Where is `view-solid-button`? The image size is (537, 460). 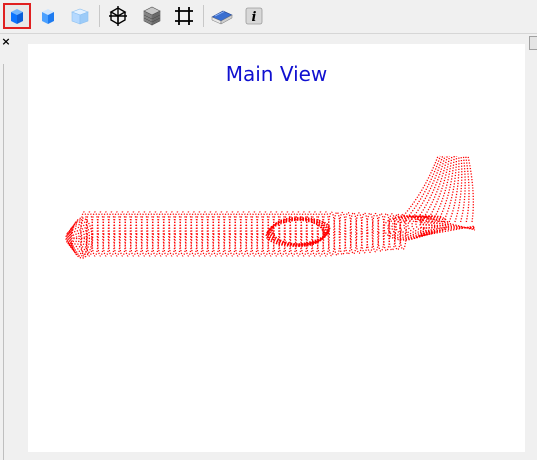 view-solid-button is located at coordinates (17, 16).